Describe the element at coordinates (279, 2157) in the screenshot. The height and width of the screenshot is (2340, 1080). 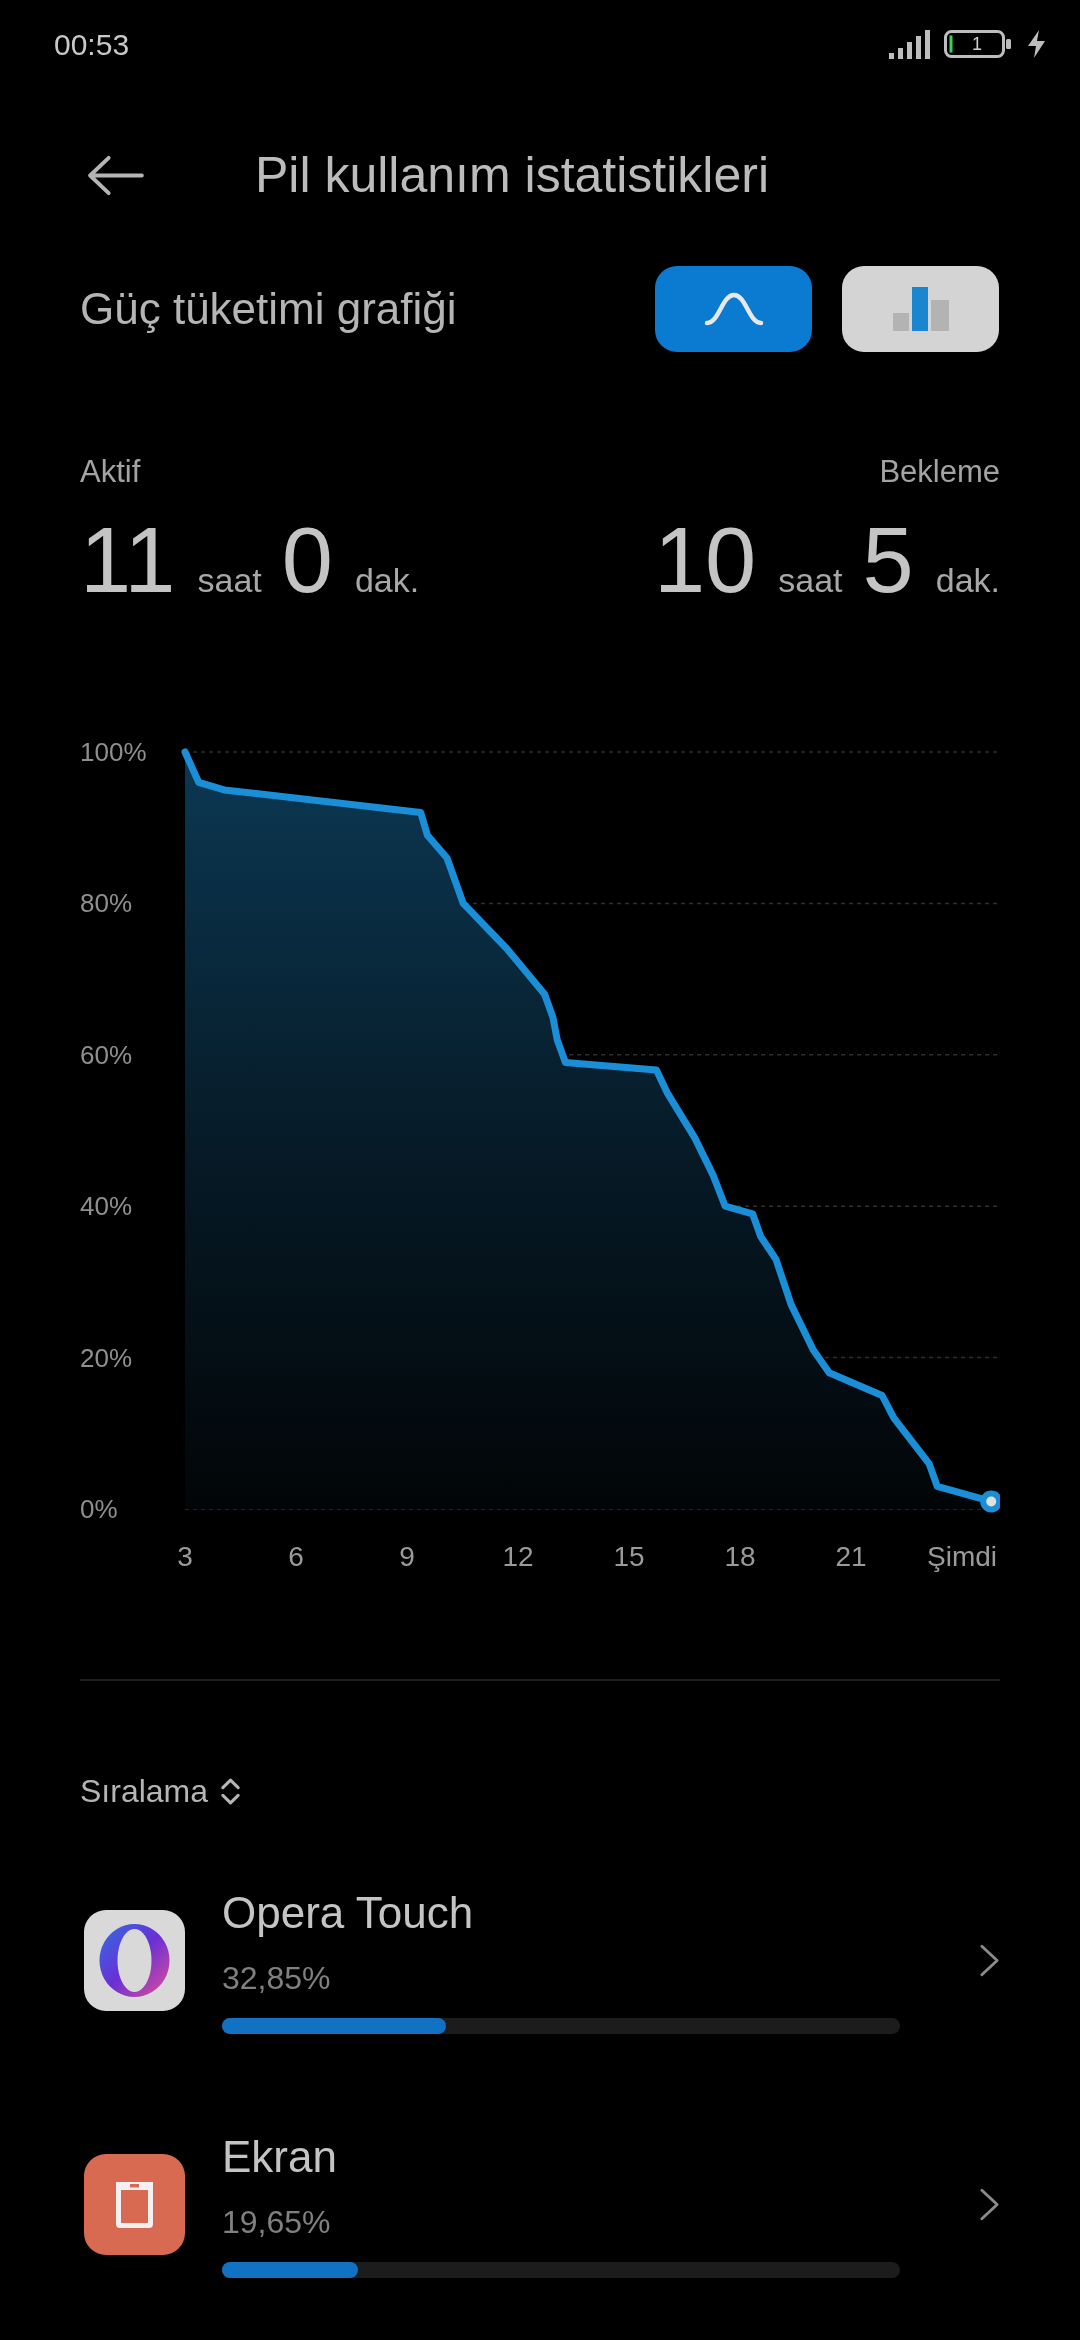
I see `app-name: Ekran` at that location.